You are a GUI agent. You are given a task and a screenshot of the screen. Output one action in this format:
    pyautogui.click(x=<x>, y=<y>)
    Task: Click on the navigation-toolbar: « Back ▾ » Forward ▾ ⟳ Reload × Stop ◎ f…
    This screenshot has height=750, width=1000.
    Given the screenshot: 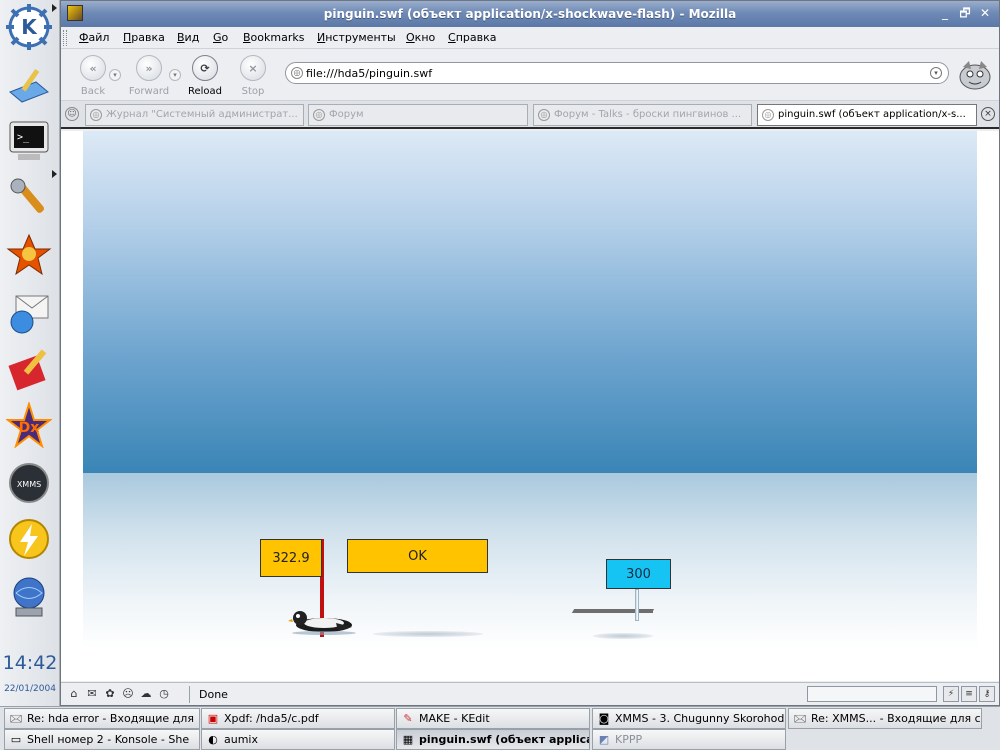 What is the action you would take?
    pyautogui.click(x=530, y=75)
    